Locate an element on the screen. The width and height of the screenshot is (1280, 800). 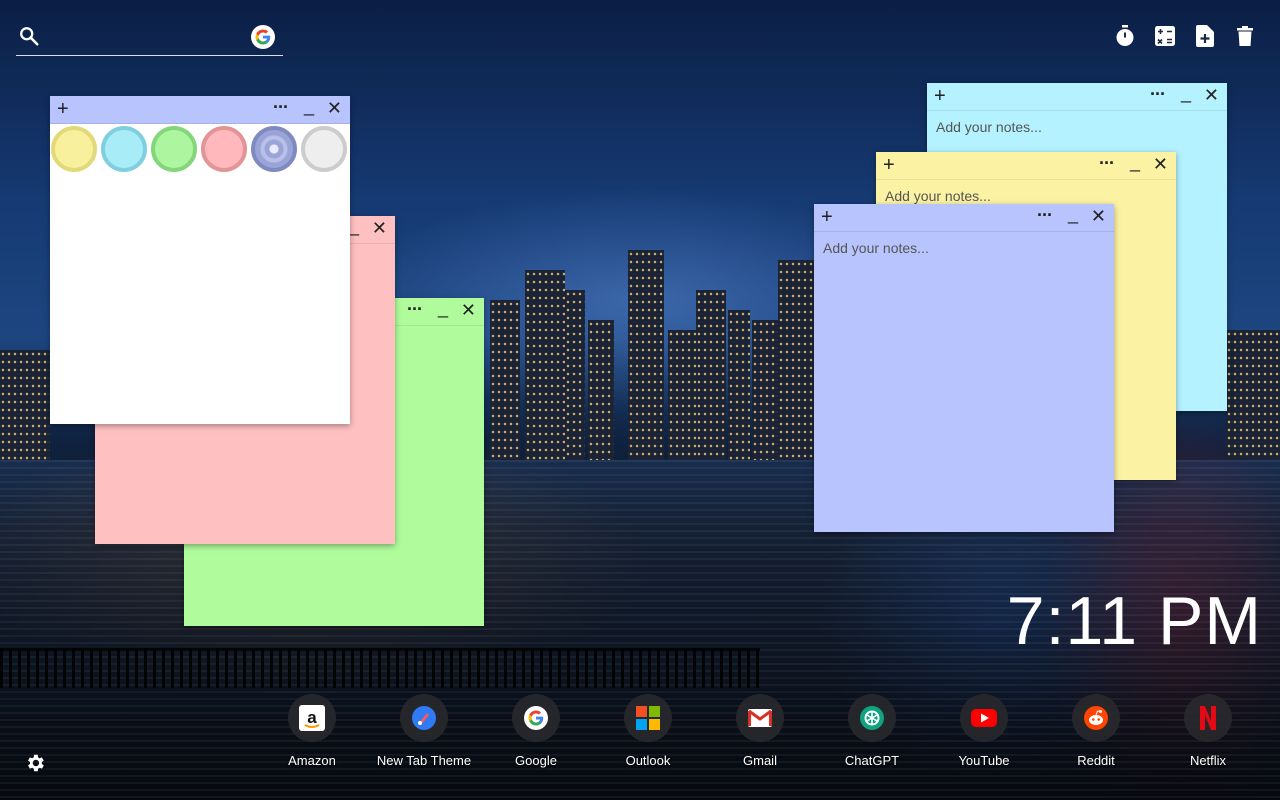
color-swatch-green is located at coordinates (174, 149).